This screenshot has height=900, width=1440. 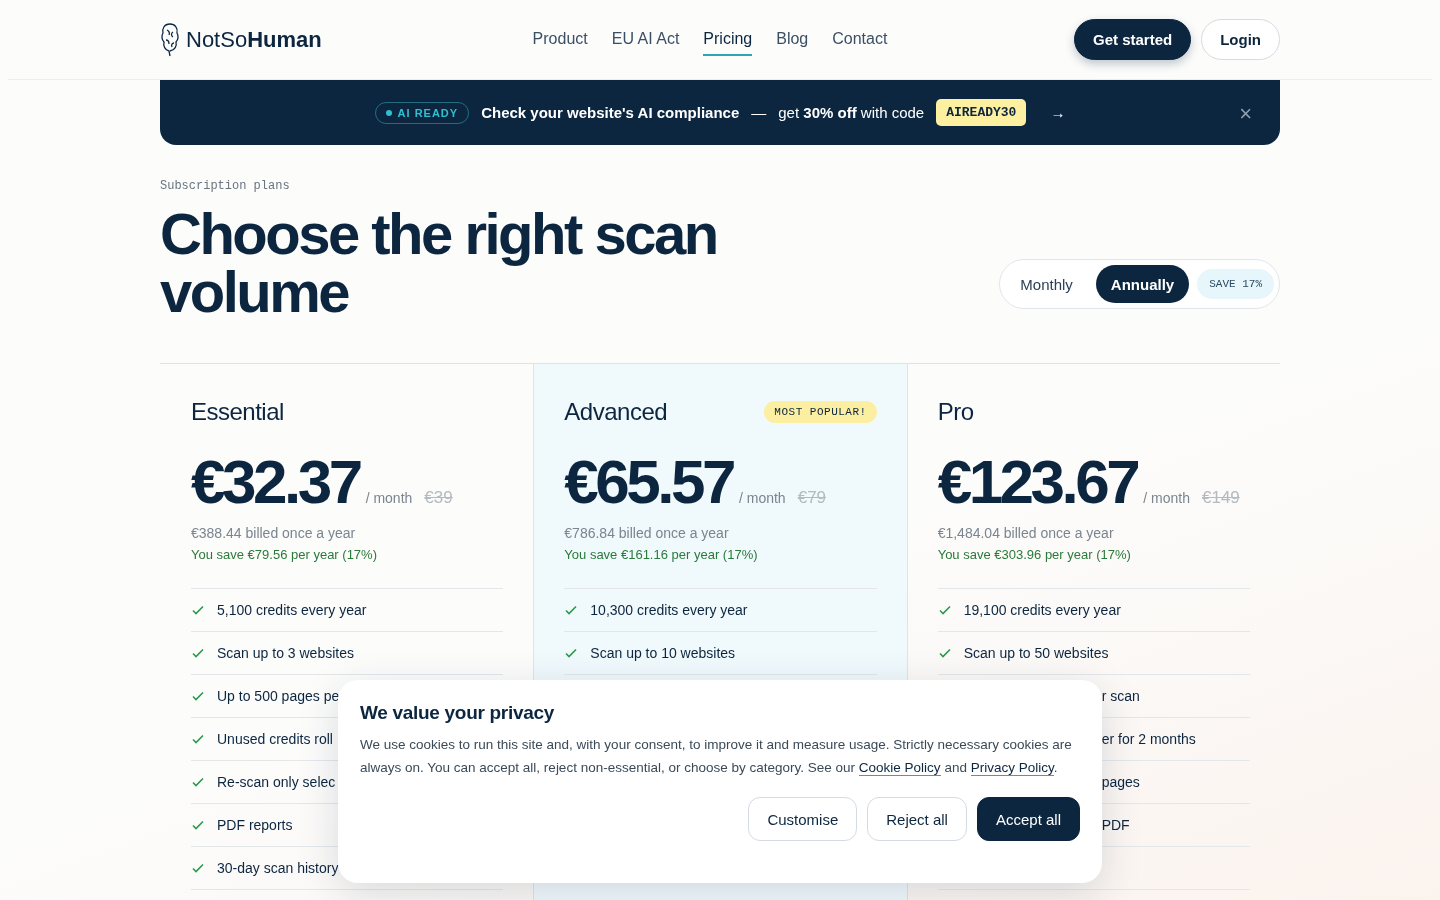 What do you see at coordinates (1042, 610) in the screenshot?
I see `feature-text: 19,100 credits every year` at bounding box center [1042, 610].